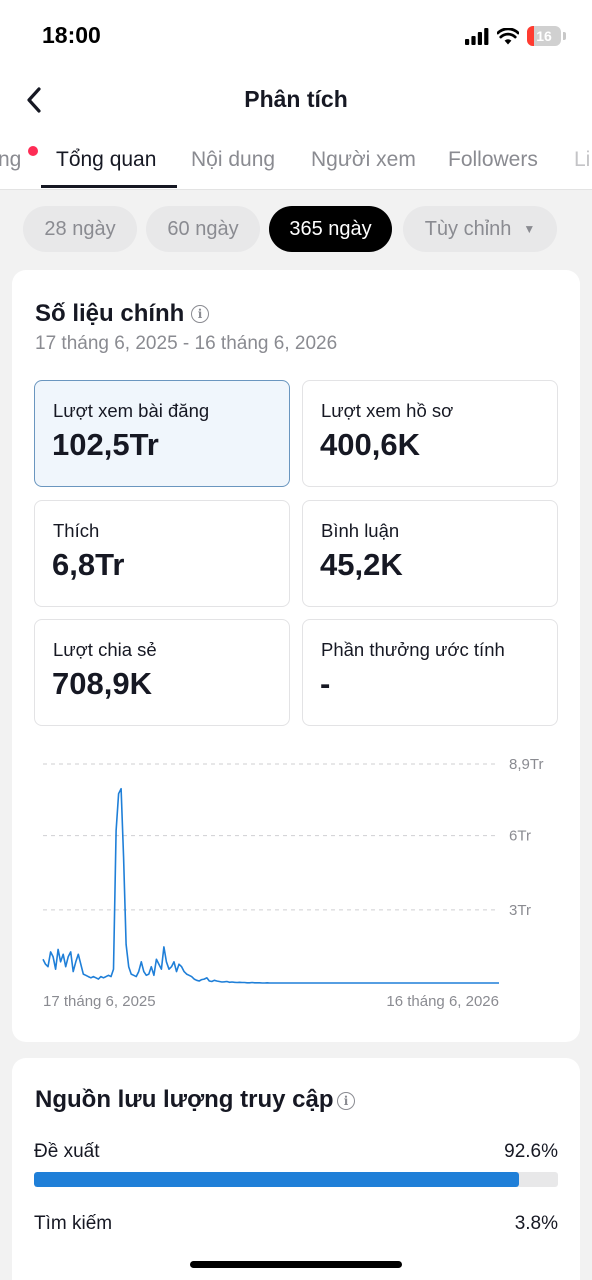 Image resolution: width=592 pixels, height=1280 pixels. What do you see at coordinates (10, 160) in the screenshot?
I see `tab-partial-left: ng` at bounding box center [10, 160].